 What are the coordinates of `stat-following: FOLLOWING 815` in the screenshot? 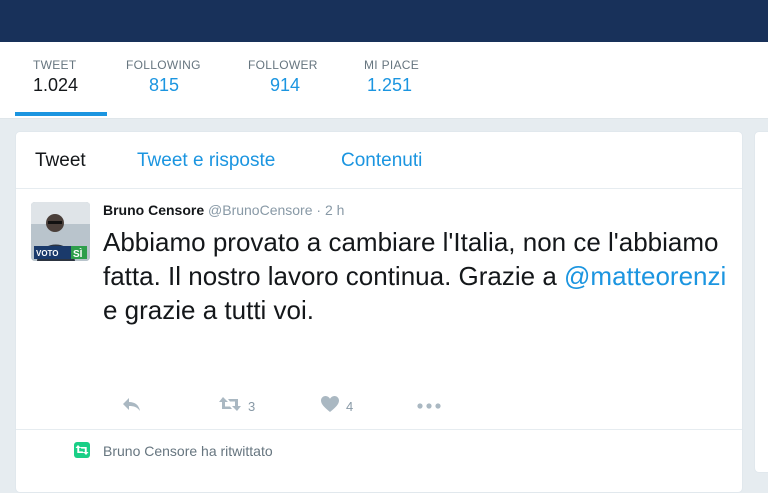 It's located at (163, 77).